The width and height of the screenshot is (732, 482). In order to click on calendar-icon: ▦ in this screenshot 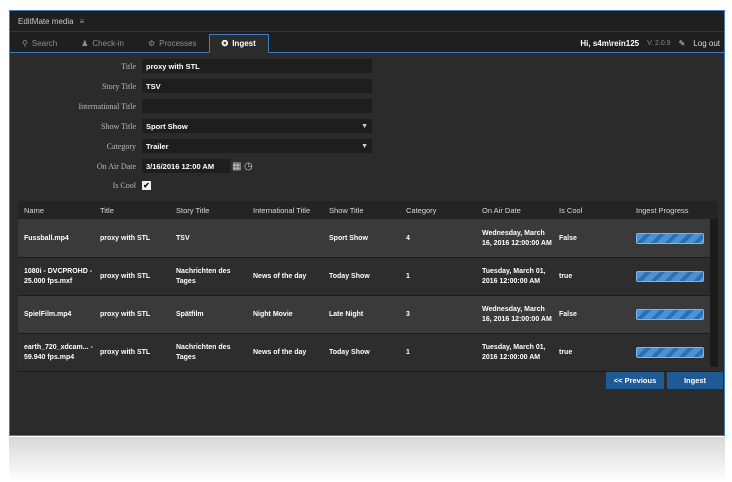, I will do `click(236, 166)`.